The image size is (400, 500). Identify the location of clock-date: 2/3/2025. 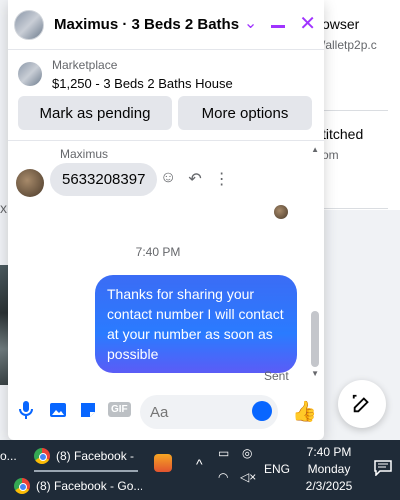
(329, 486).